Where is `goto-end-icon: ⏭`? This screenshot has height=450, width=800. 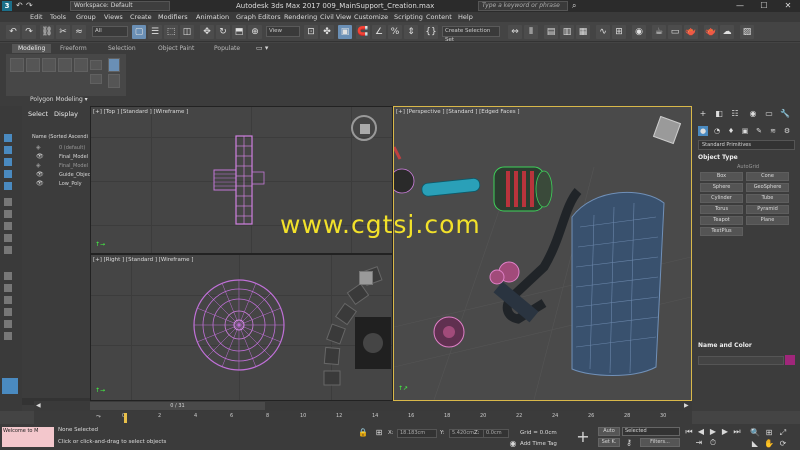
goto-end-icon: ⏭ is located at coordinates (737, 432).